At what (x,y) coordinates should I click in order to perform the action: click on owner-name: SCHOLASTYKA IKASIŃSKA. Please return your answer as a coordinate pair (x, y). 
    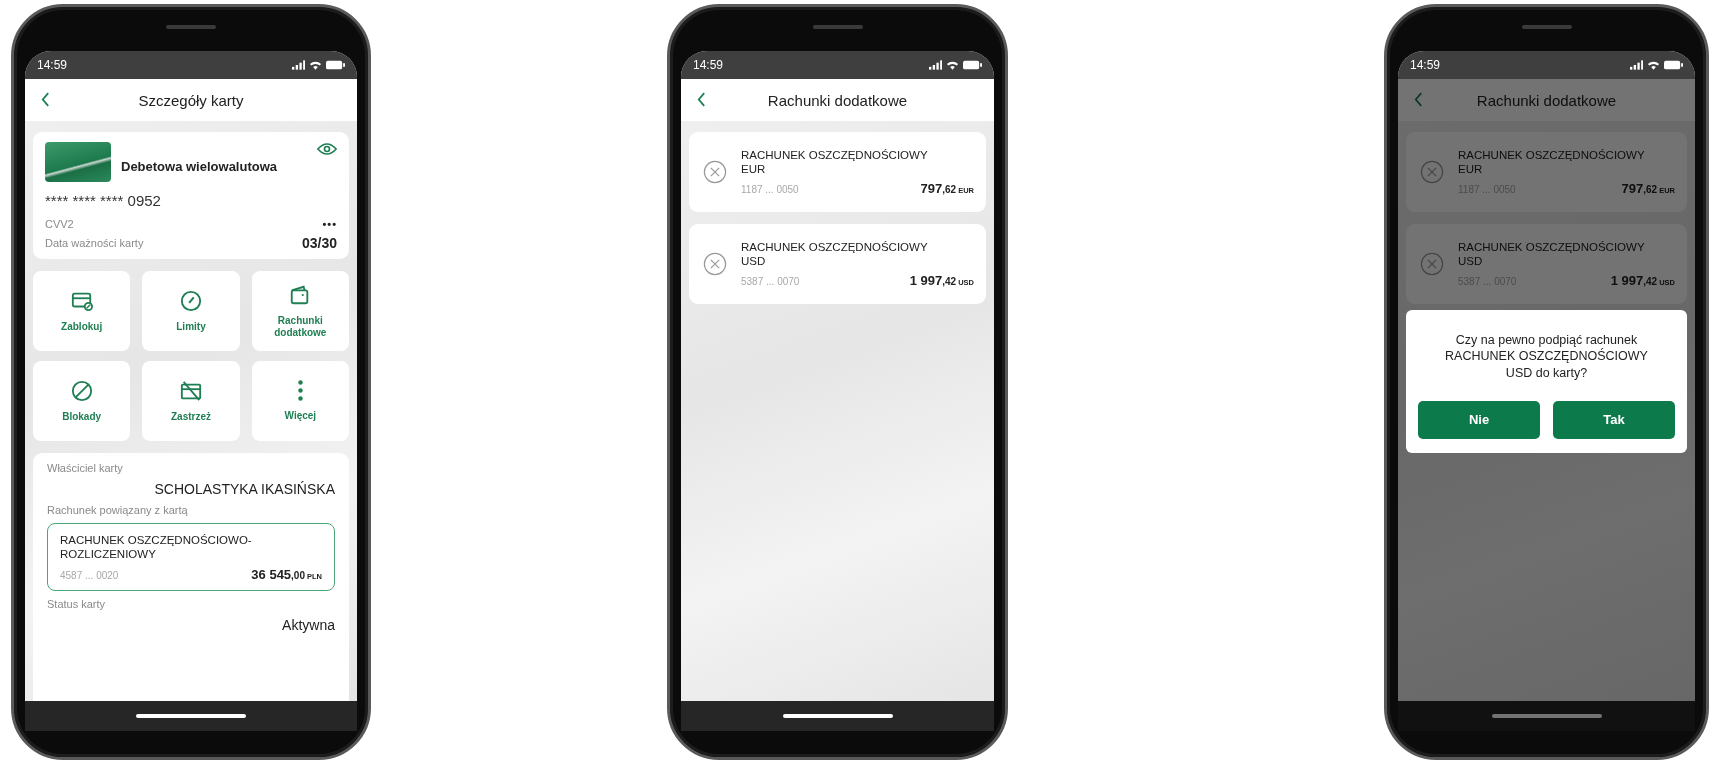
    Looking at the image, I should click on (244, 489).